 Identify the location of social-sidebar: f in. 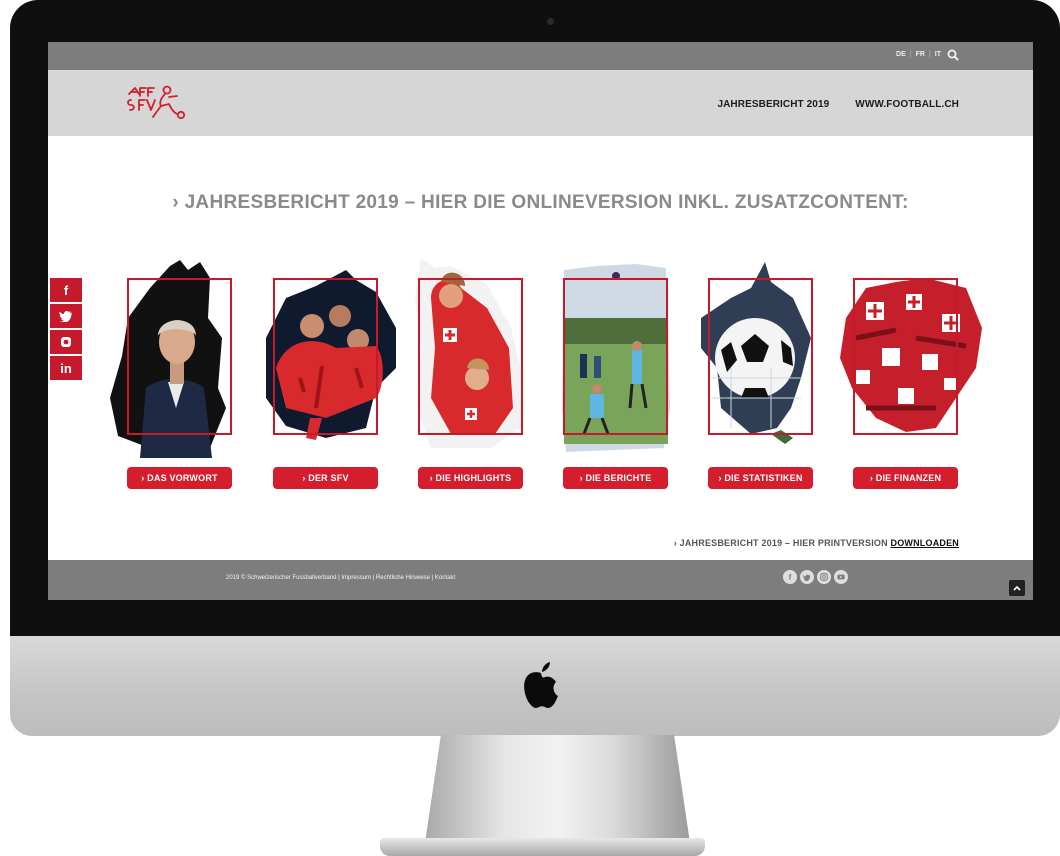
(66, 330).